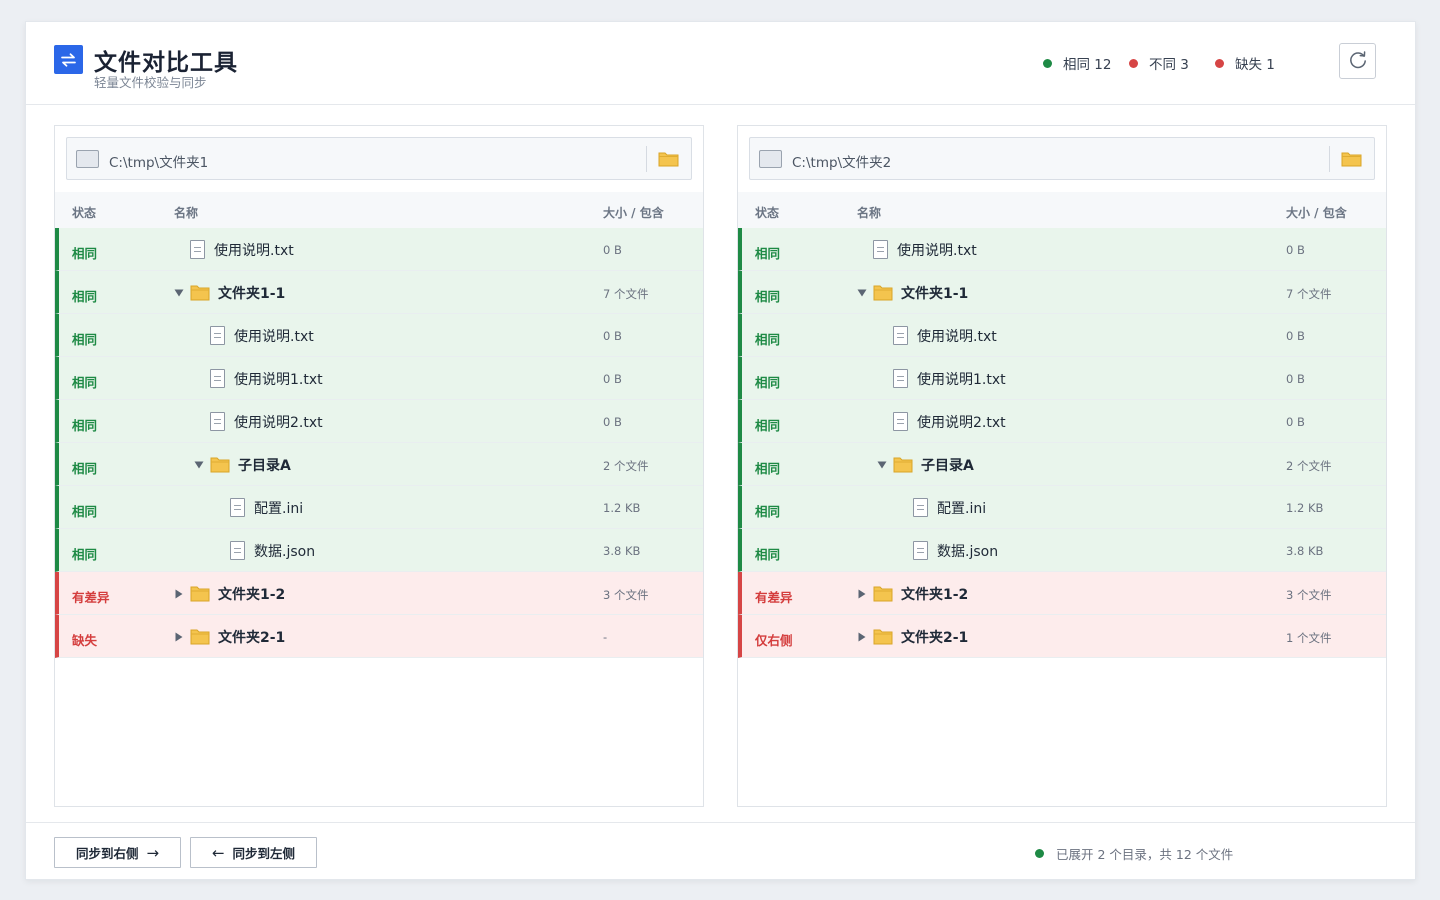 The width and height of the screenshot is (1440, 900). What do you see at coordinates (720, 851) in the screenshot?
I see `footer: 同步到右侧 → ← 同步到左侧 已展开 2 个目录，共 12 个文件` at bounding box center [720, 851].